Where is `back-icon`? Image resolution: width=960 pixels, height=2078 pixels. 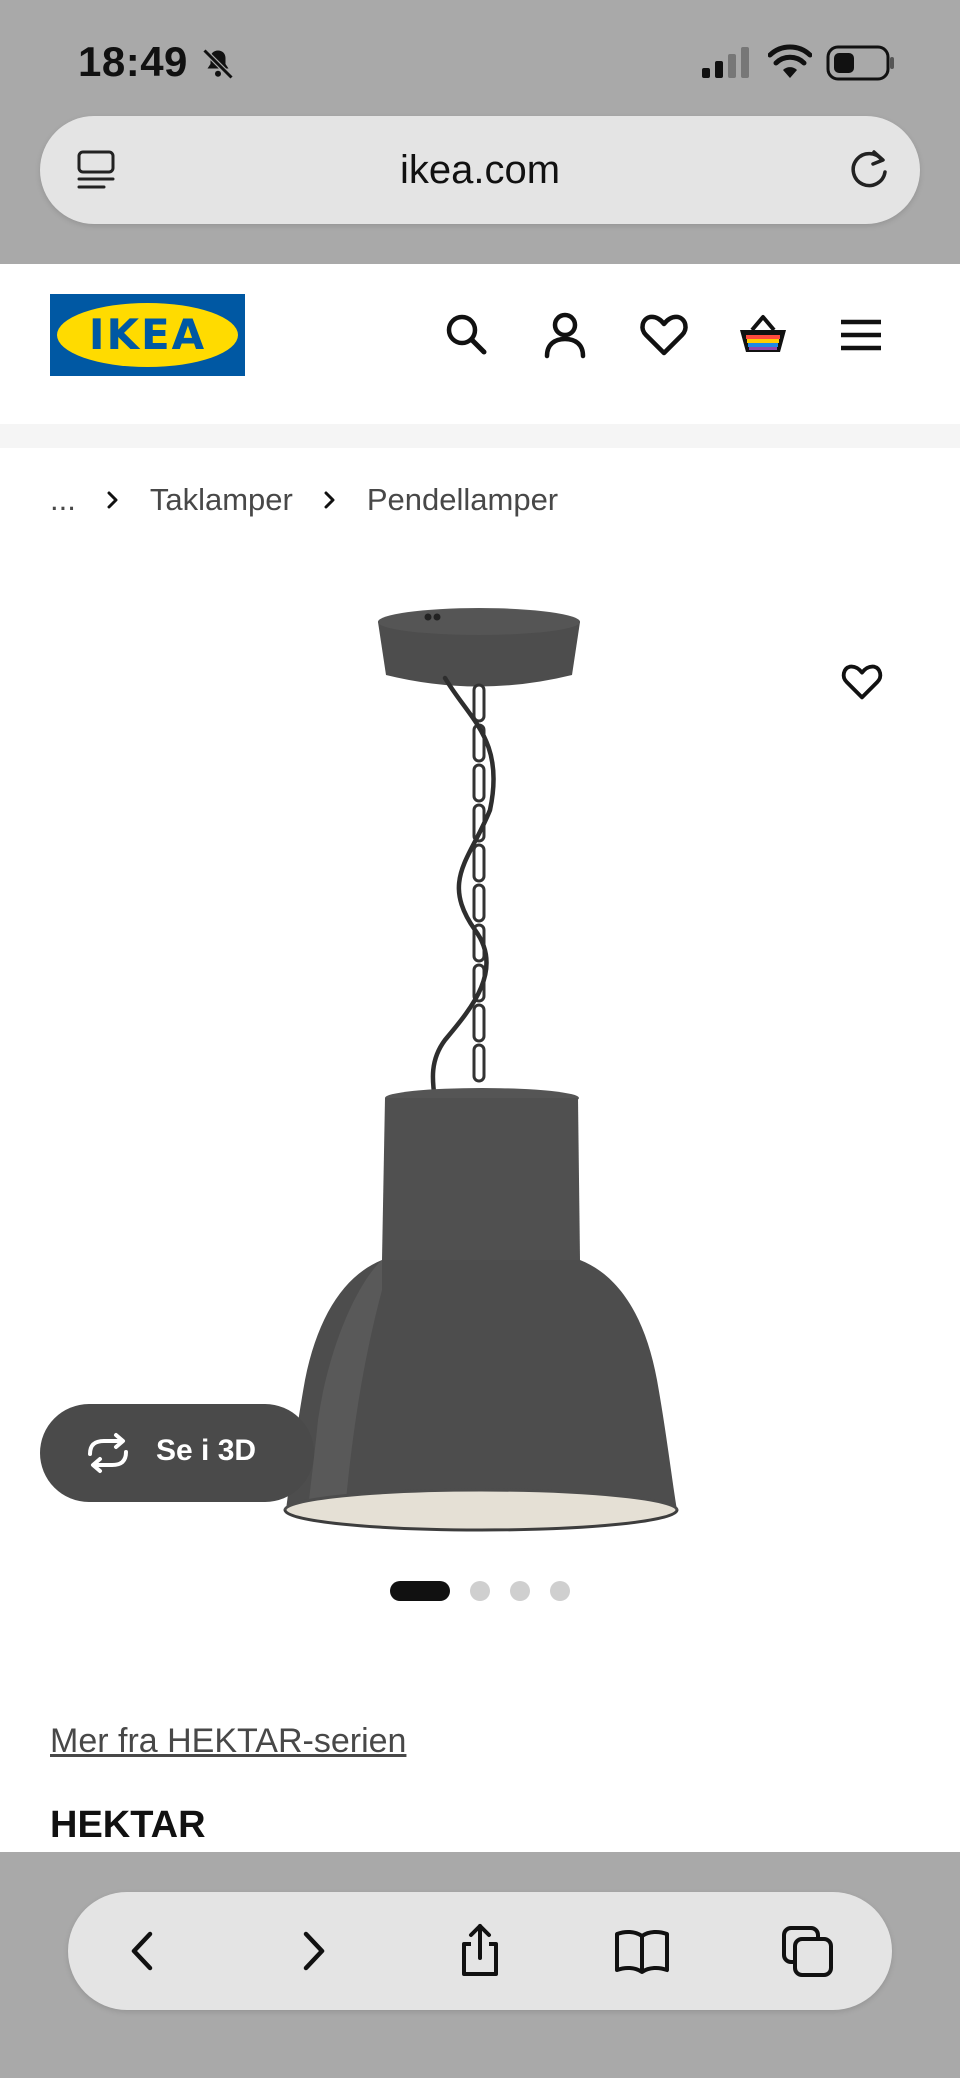 back-icon is located at coordinates (144, 1951).